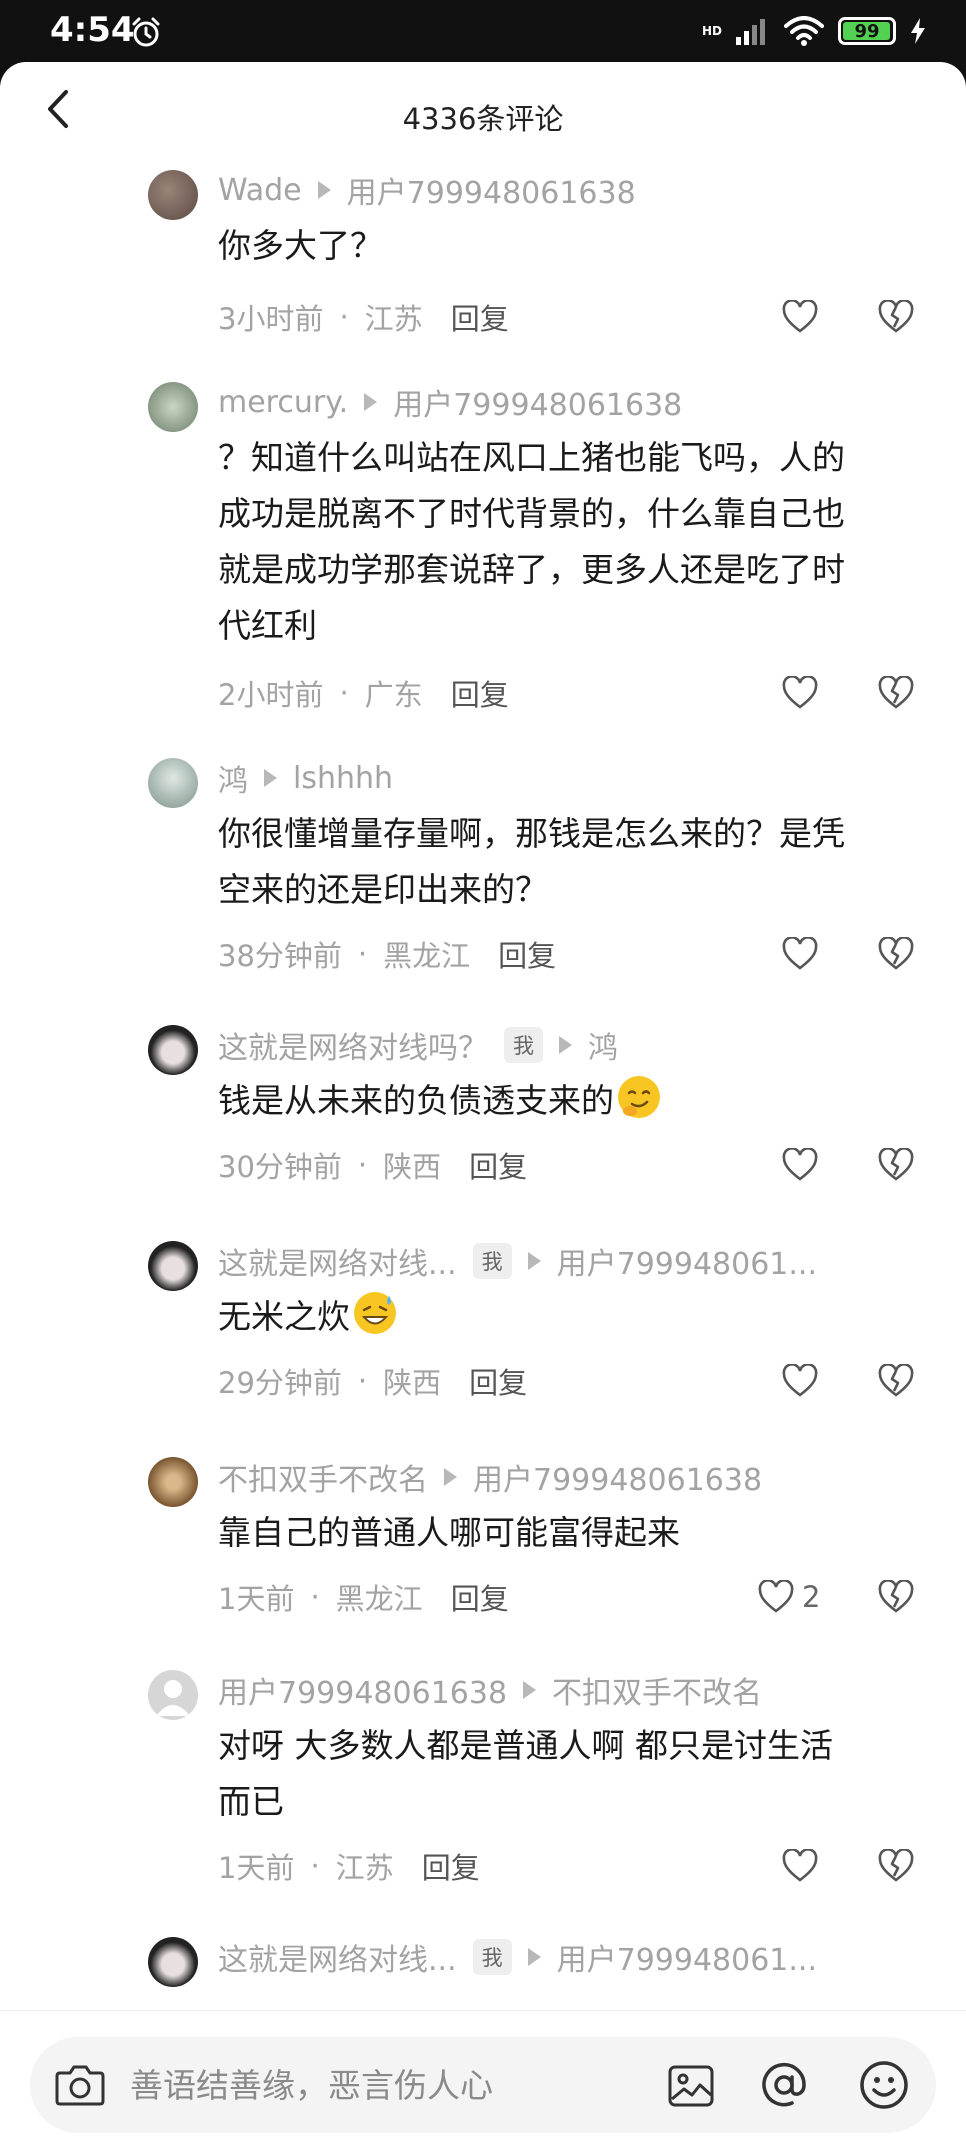 This screenshot has width=966, height=2147. I want to click on network-type: HD, so click(711, 31).